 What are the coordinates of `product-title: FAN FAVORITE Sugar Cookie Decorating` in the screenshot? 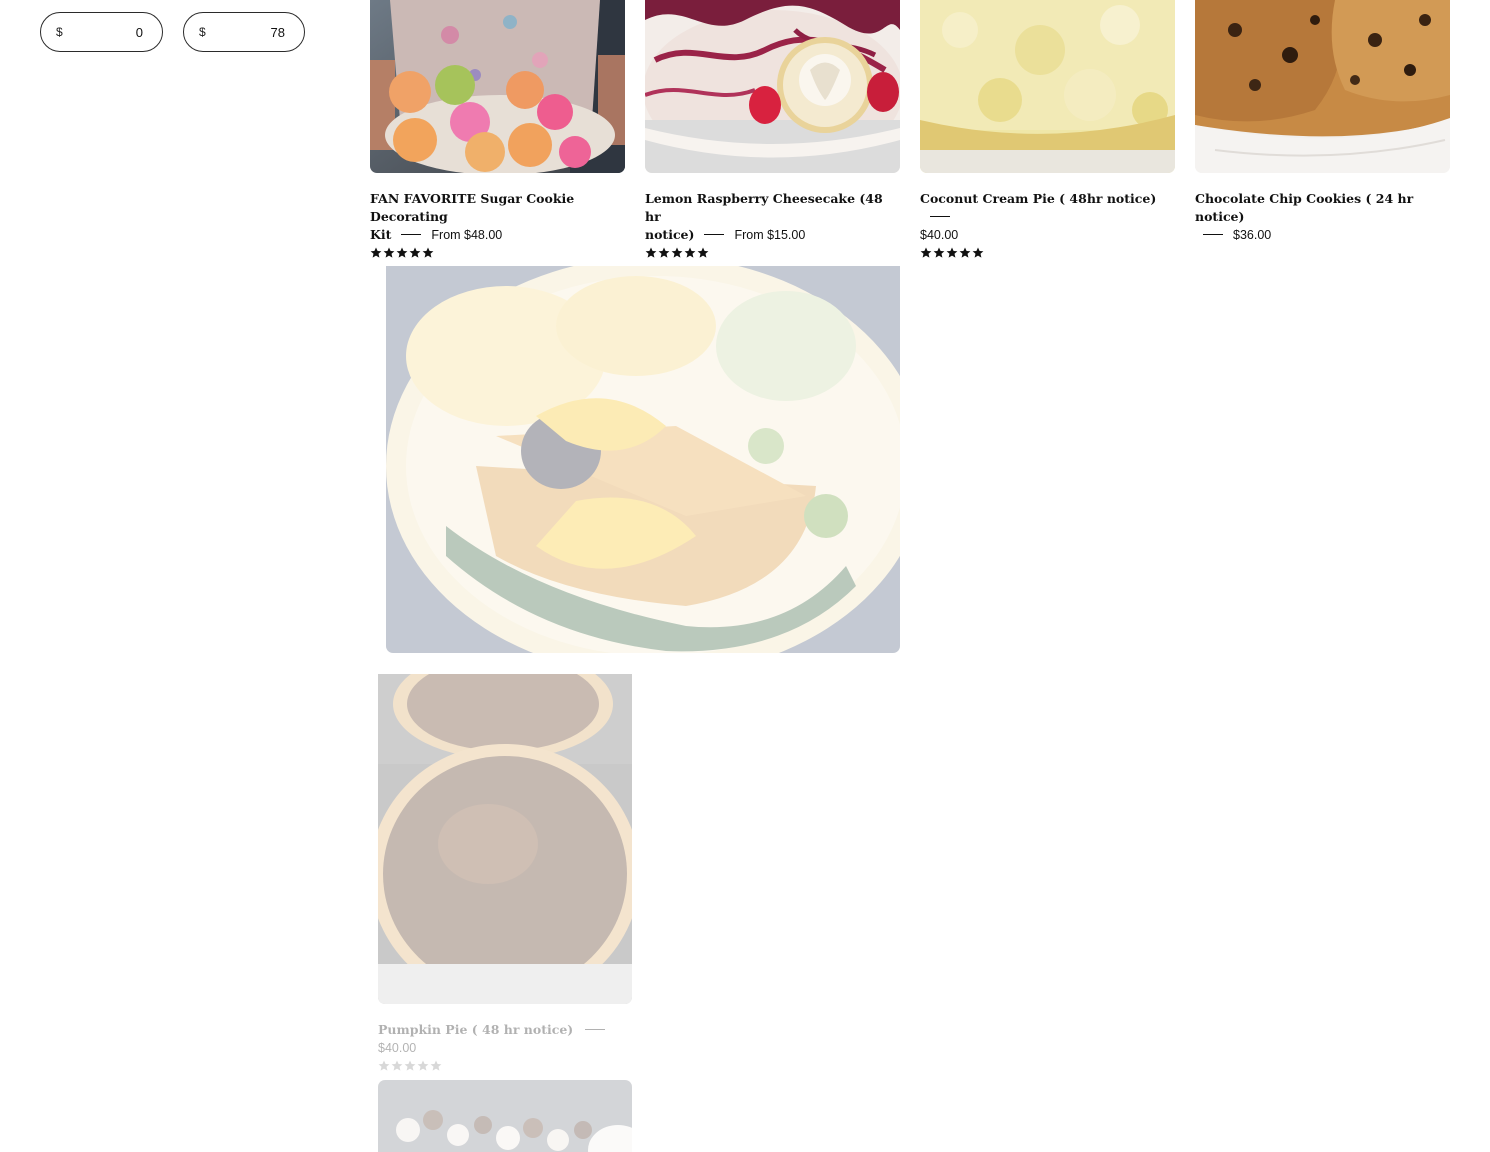 It's located at (497, 208).